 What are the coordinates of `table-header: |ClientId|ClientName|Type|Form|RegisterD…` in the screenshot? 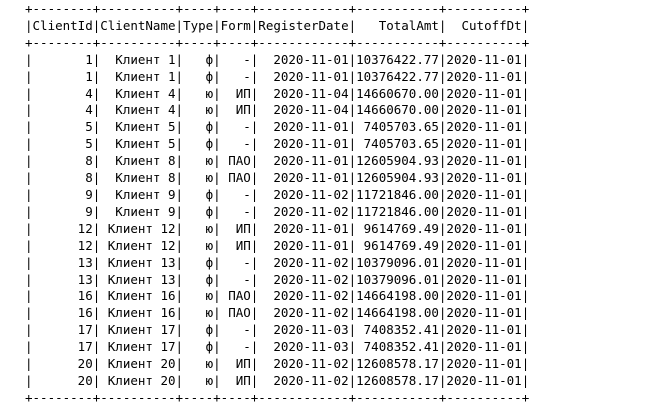 It's located at (277, 25).